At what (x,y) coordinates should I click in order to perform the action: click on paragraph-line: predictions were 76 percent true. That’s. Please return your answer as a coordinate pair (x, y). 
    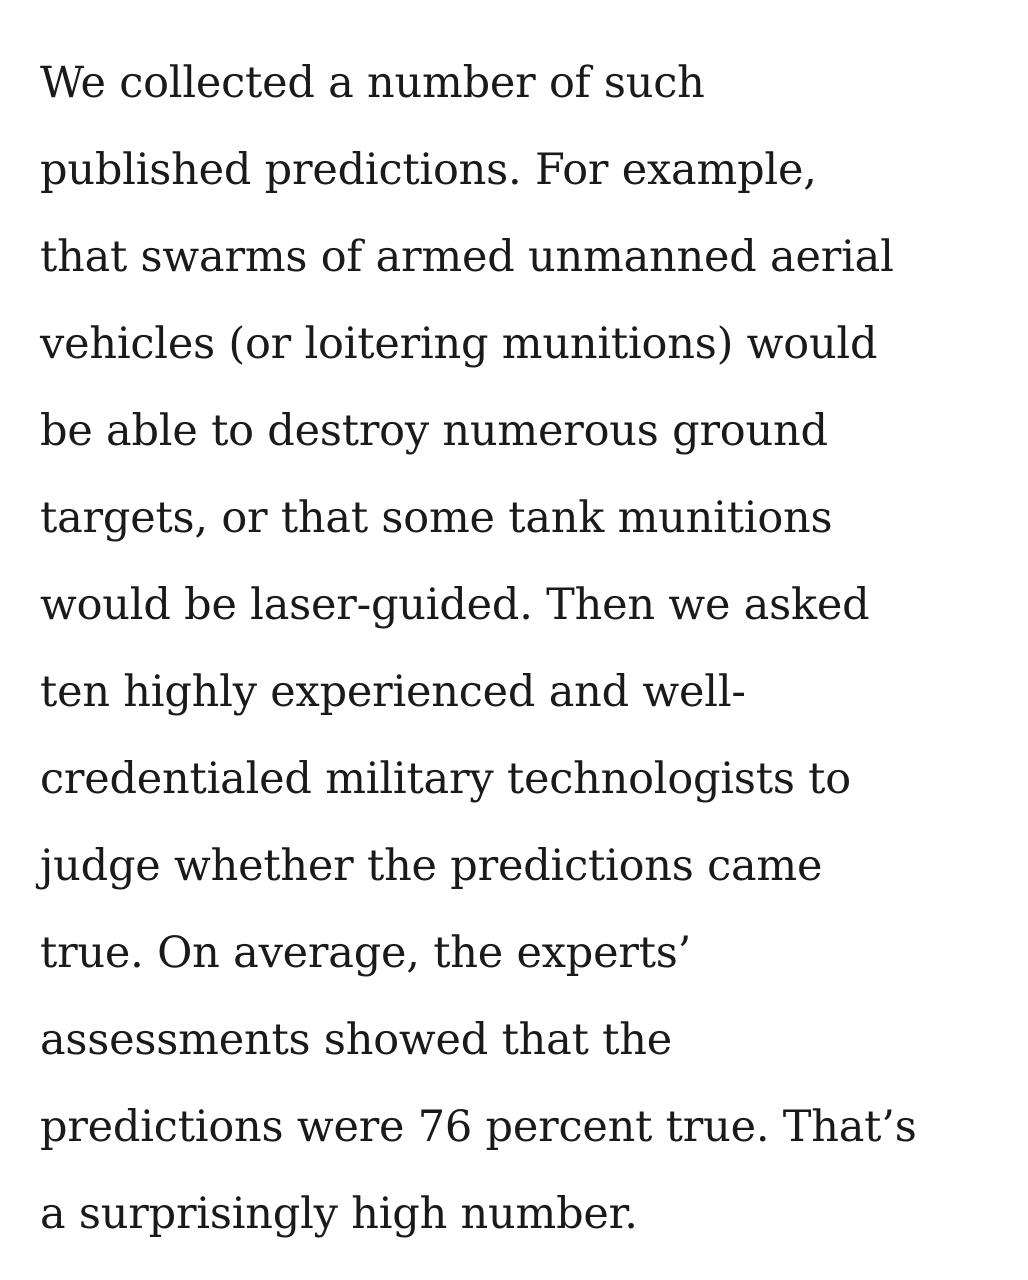
    Looking at the image, I should click on (478, 1127).